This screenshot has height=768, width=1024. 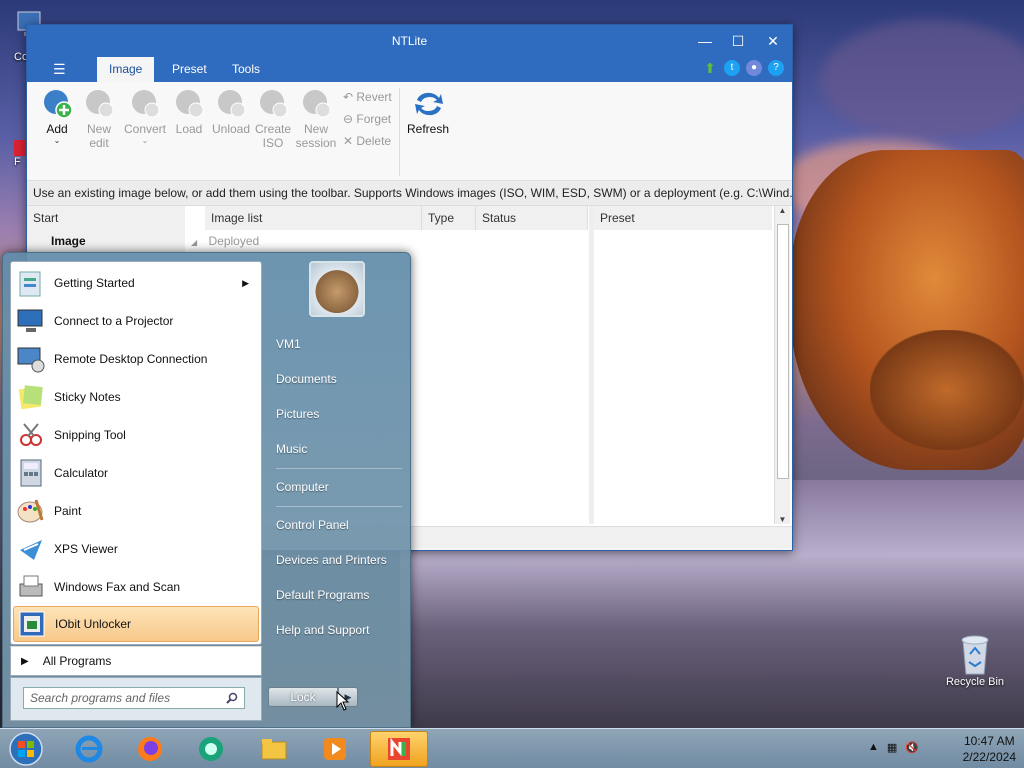 I want to click on program-connect-projector: Connect to a Projector, so click(x=136, y=321).